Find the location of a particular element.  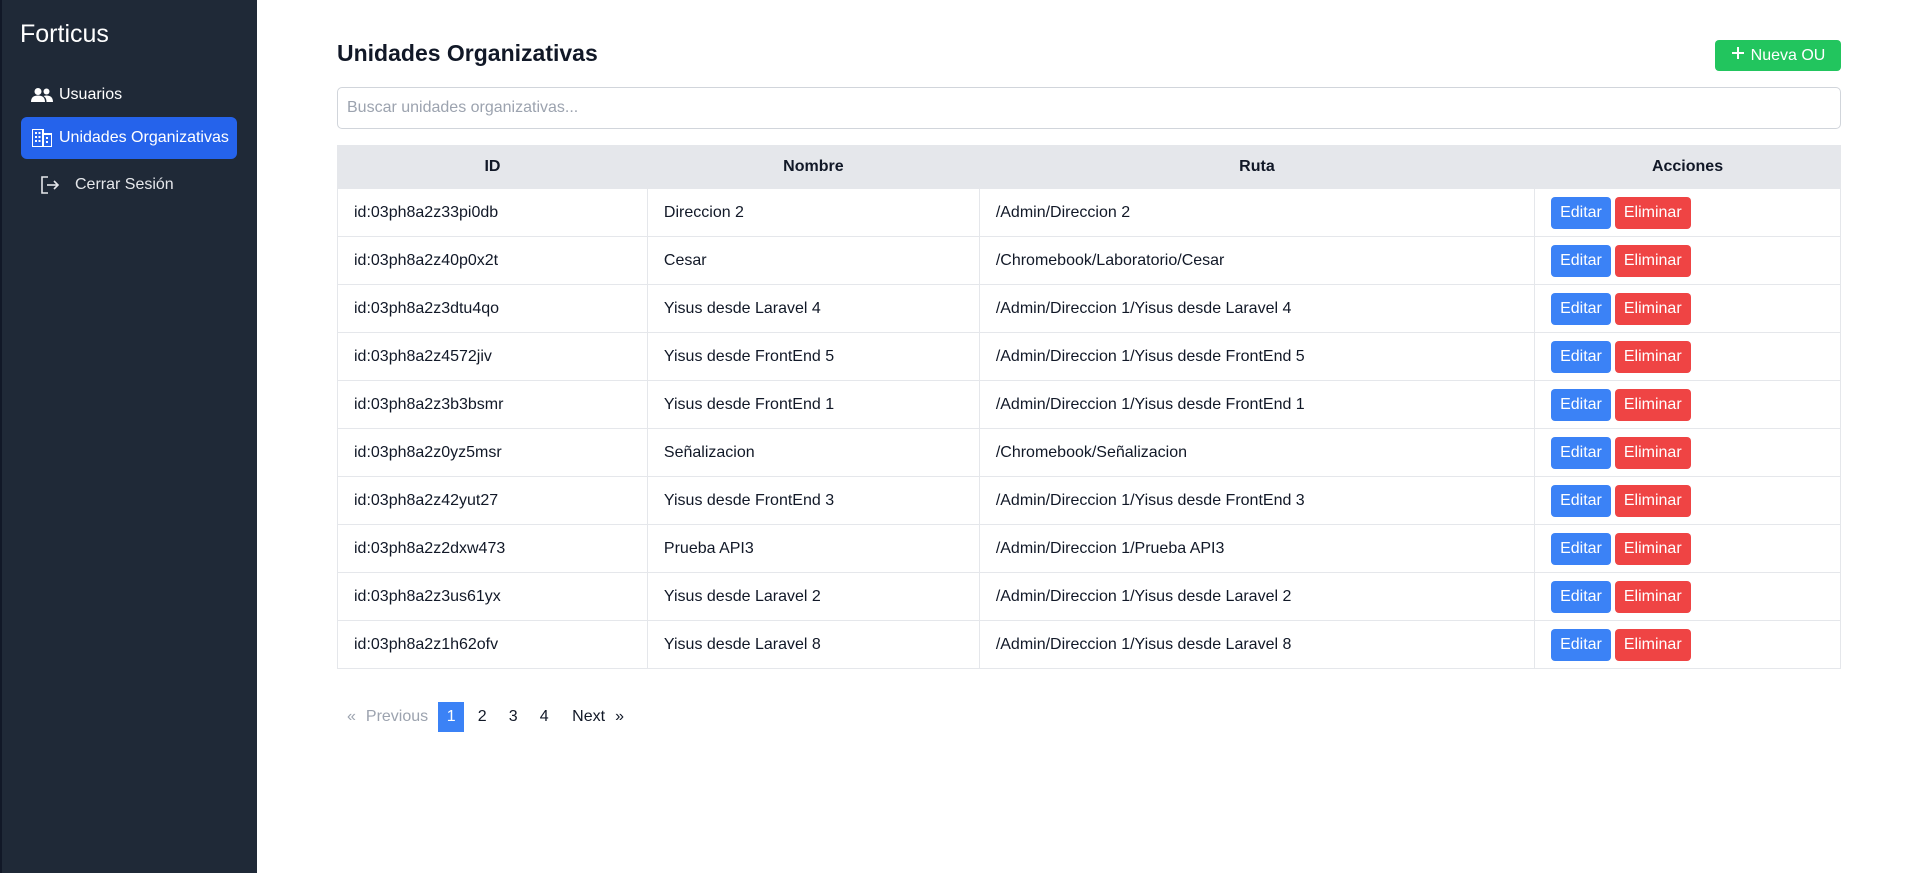

cell-id: id:03ph8a2z0yz5msr is located at coordinates (492, 452).